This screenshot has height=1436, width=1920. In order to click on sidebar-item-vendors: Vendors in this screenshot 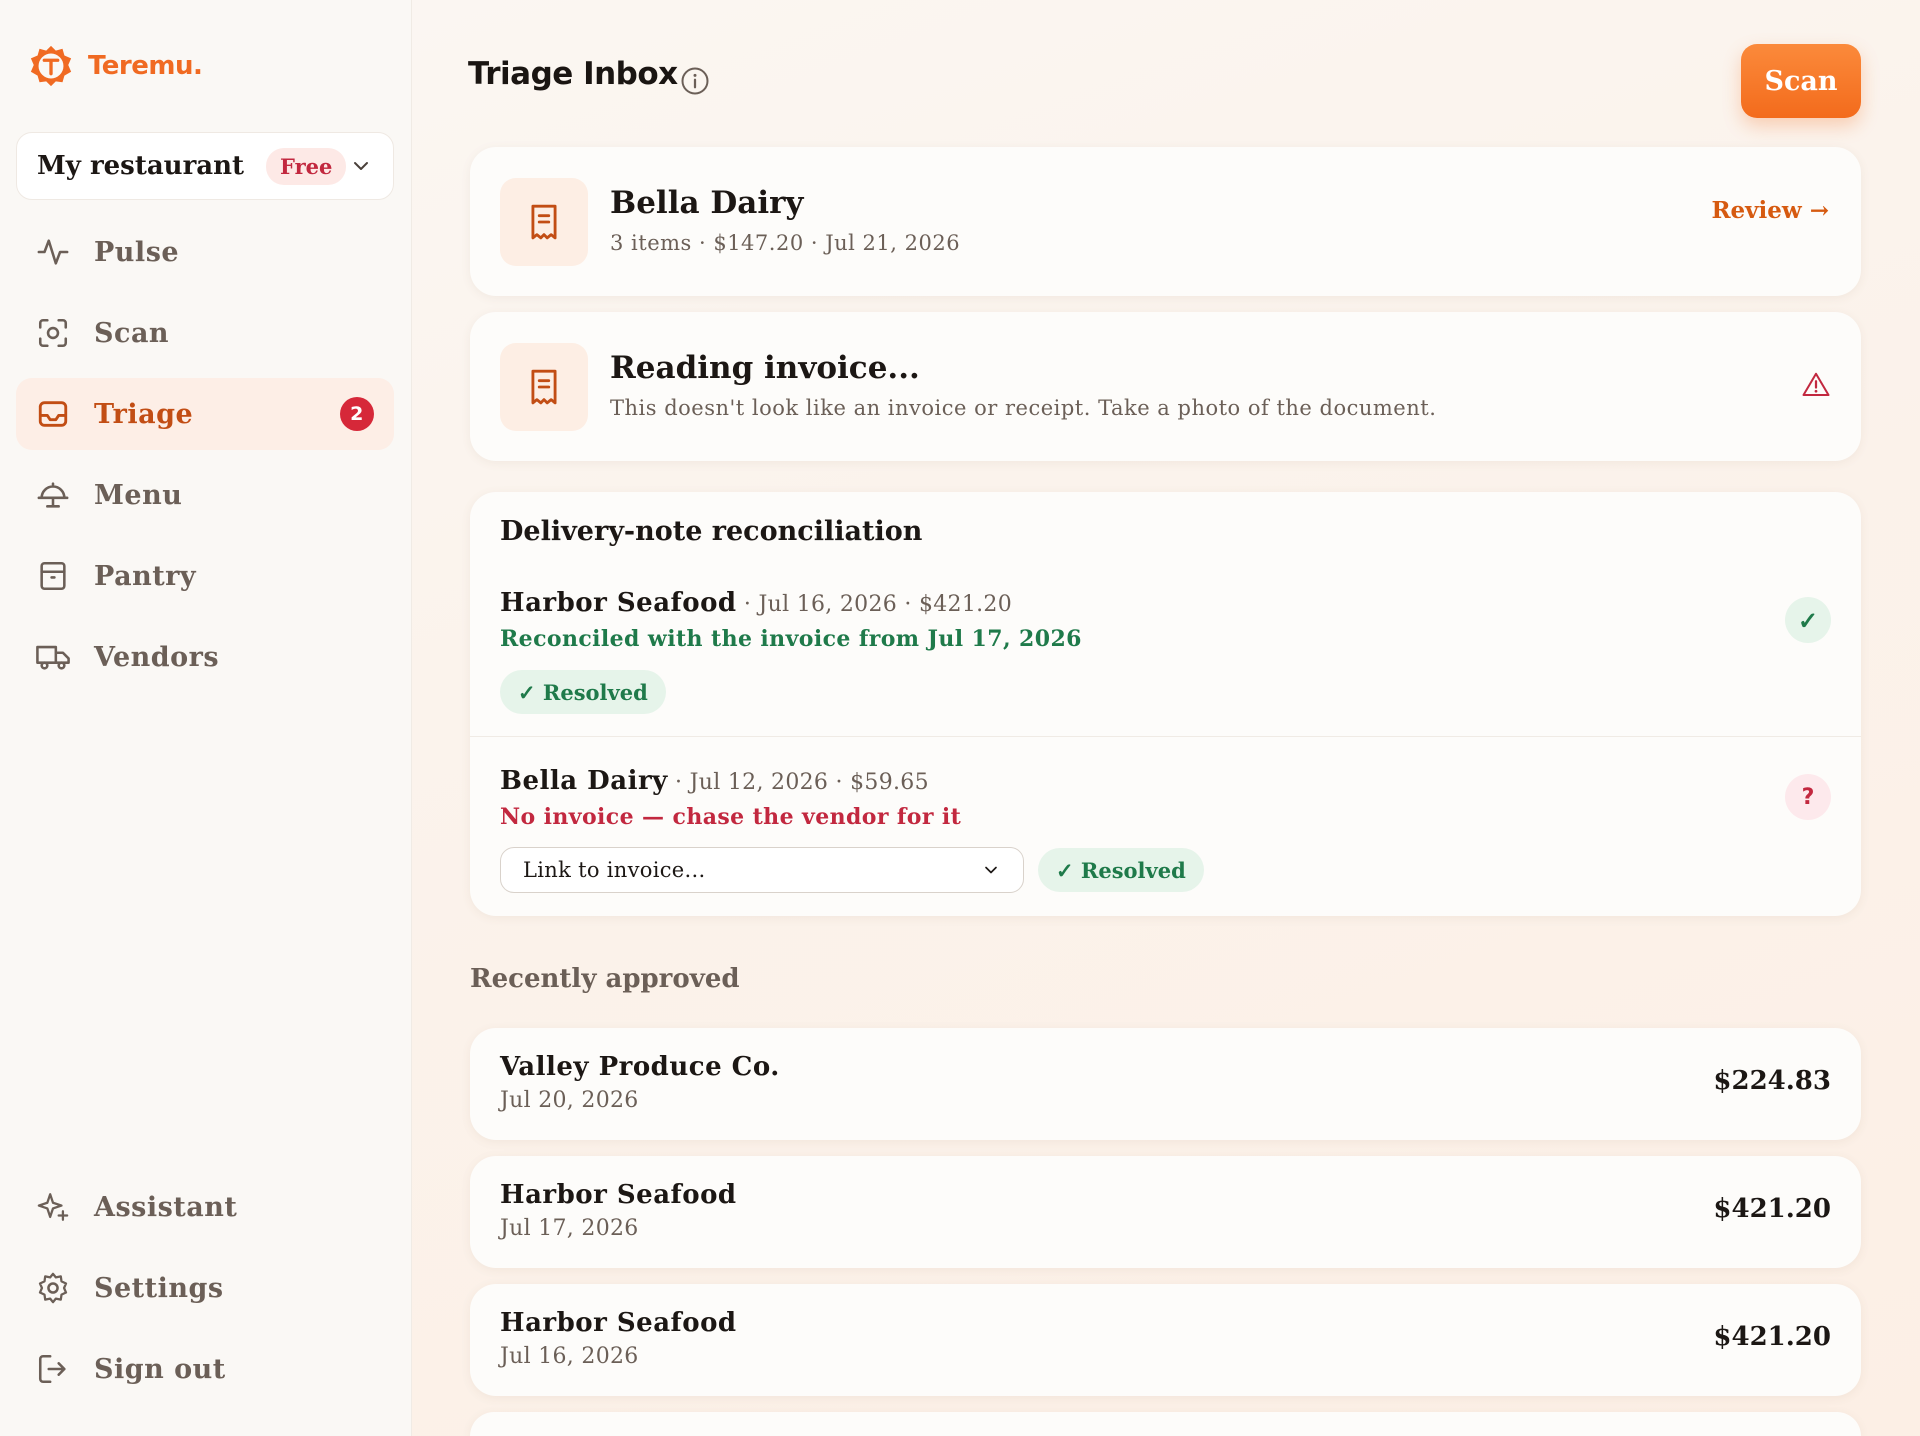, I will do `click(205, 657)`.